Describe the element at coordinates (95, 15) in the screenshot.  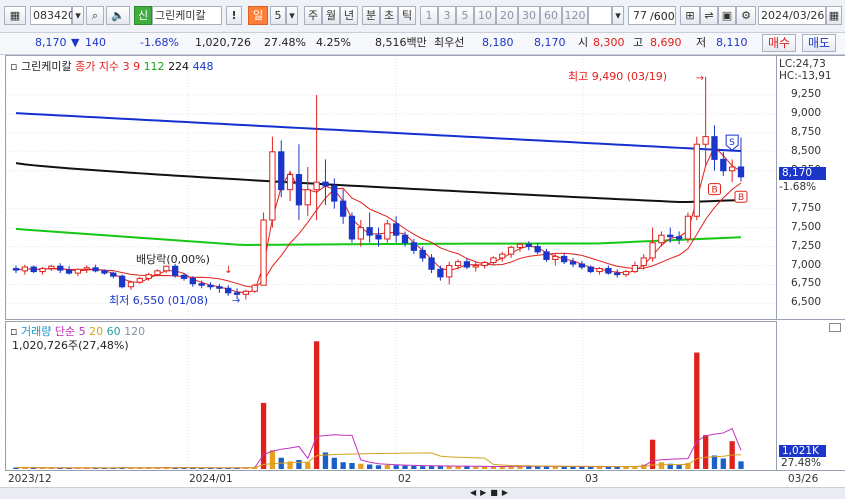
I see `search-icon: ⌕` at that location.